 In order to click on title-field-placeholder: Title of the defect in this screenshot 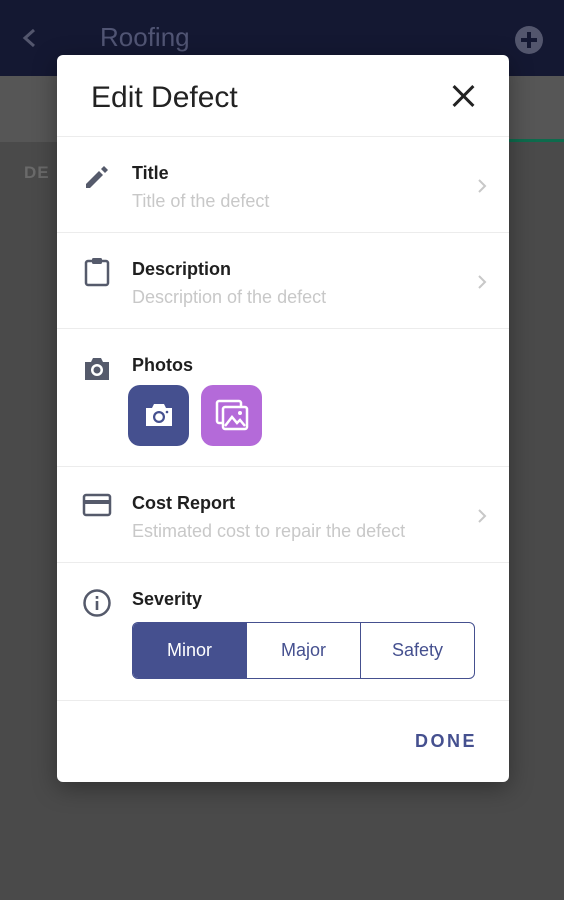, I will do `click(201, 201)`.